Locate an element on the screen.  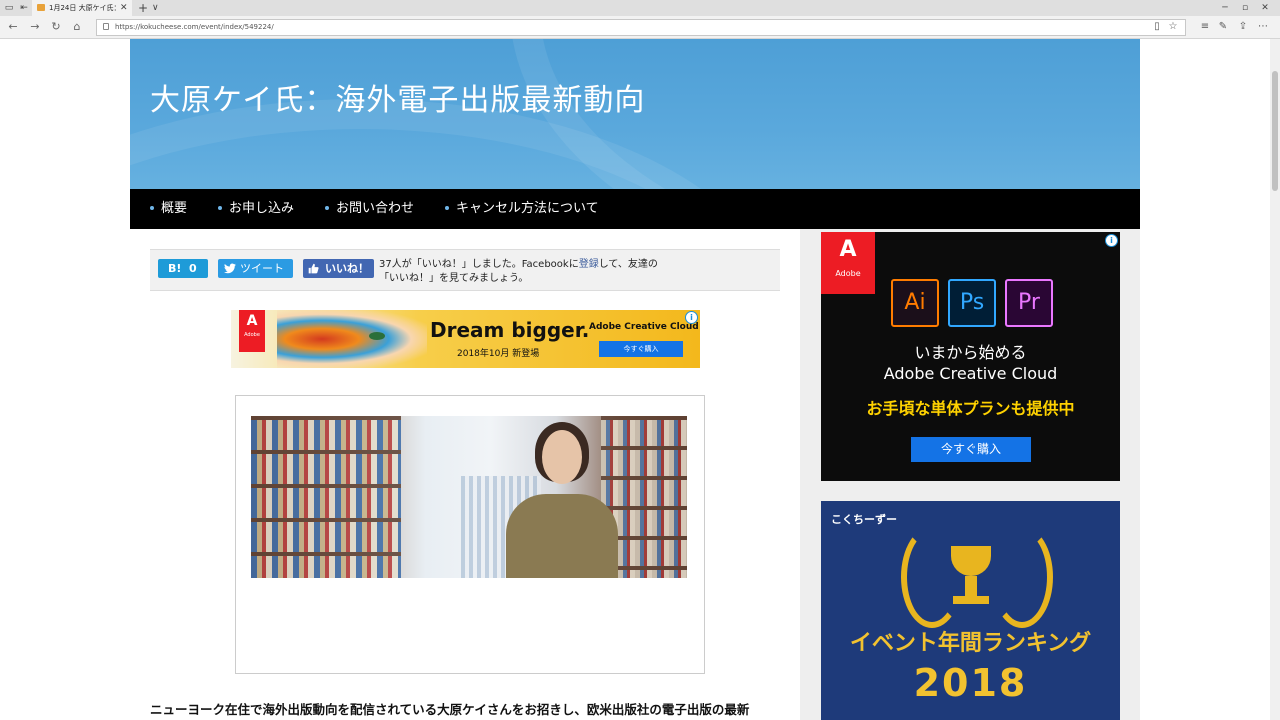
ranking-banner: こくちーずー イベント年間ランキング 2018 is located at coordinates (970, 610).